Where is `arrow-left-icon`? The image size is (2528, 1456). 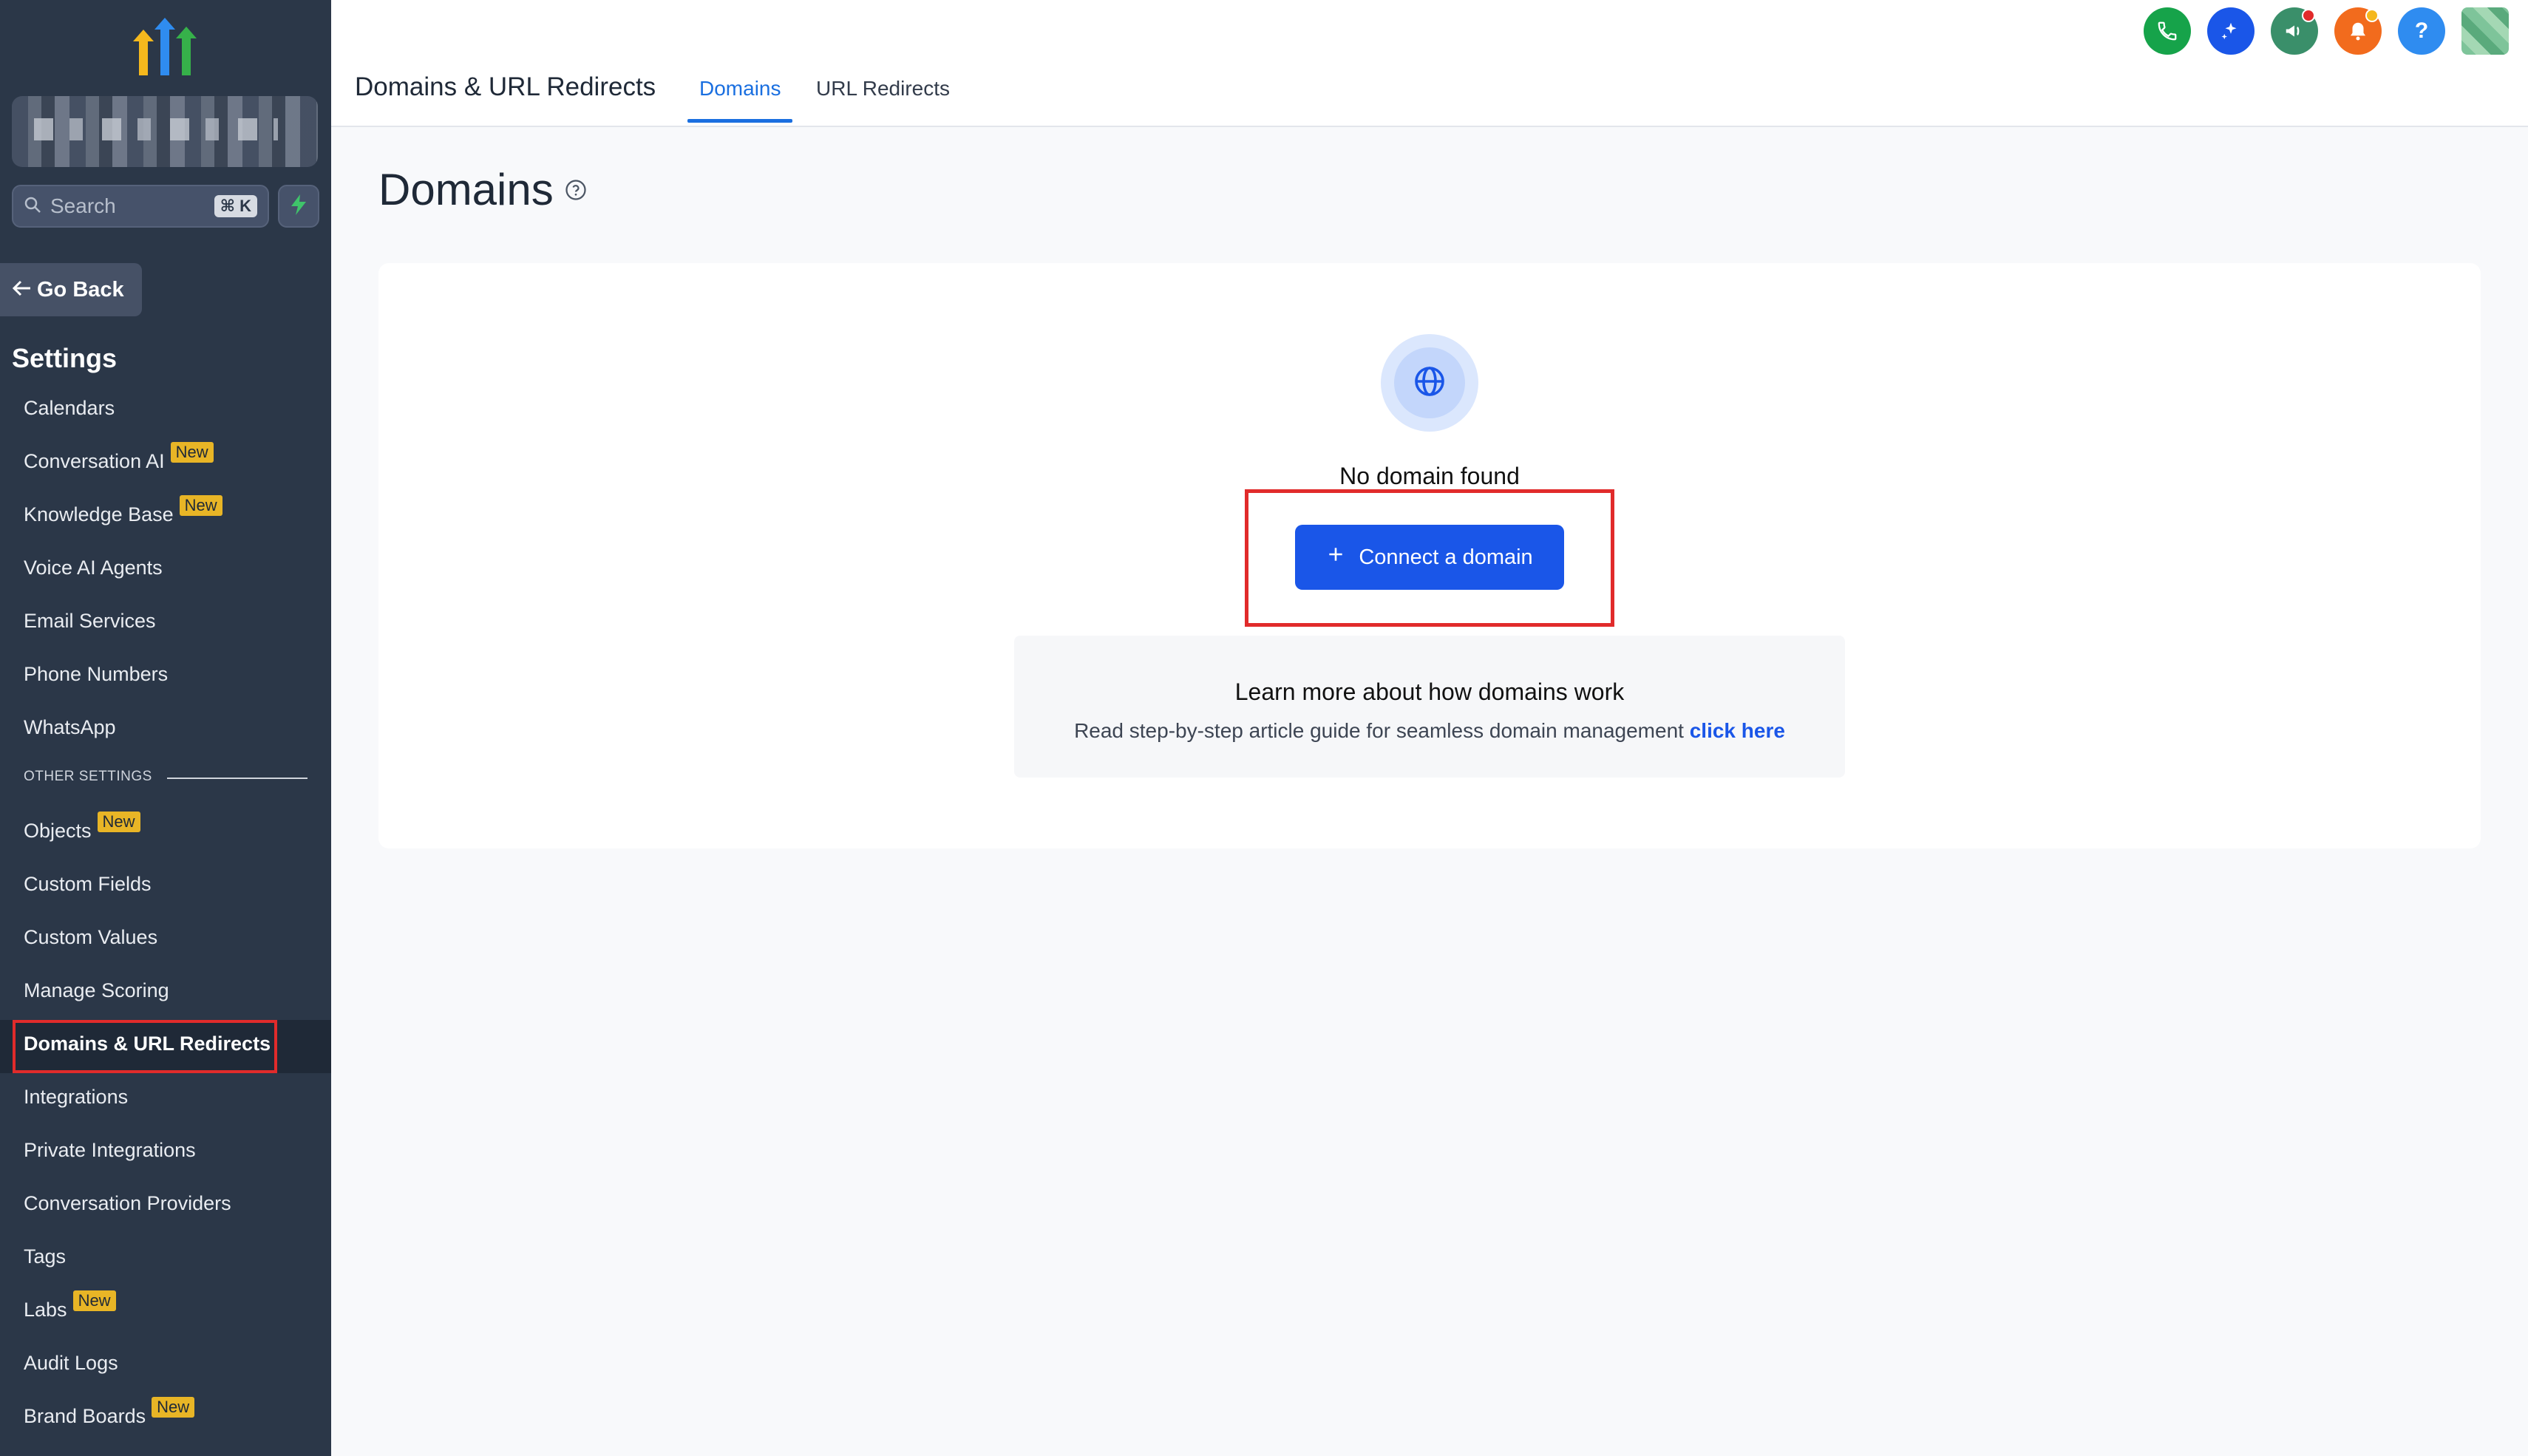 arrow-left-icon is located at coordinates (24, 290).